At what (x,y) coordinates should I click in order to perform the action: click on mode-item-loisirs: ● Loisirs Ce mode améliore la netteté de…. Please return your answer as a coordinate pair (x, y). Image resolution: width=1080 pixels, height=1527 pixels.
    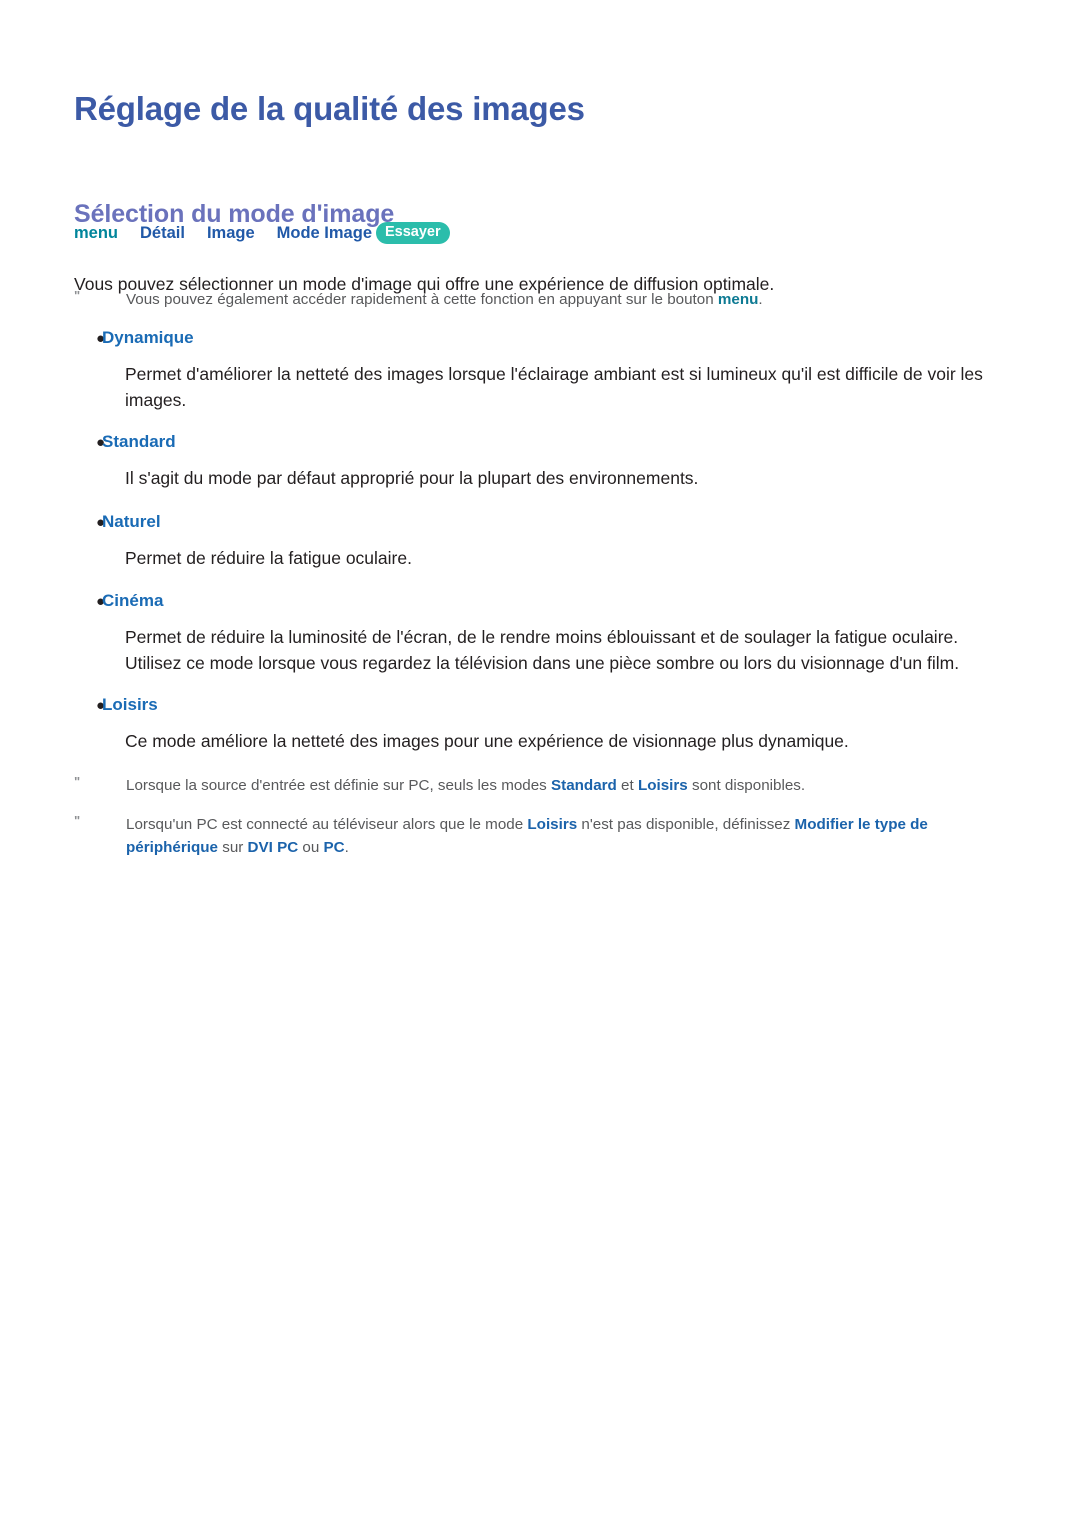
    Looking at the image, I should click on (539, 724).